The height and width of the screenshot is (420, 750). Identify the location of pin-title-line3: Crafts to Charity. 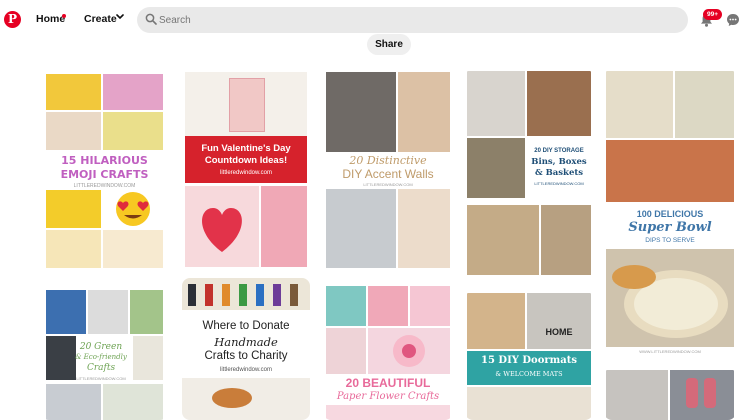
(246, 356).